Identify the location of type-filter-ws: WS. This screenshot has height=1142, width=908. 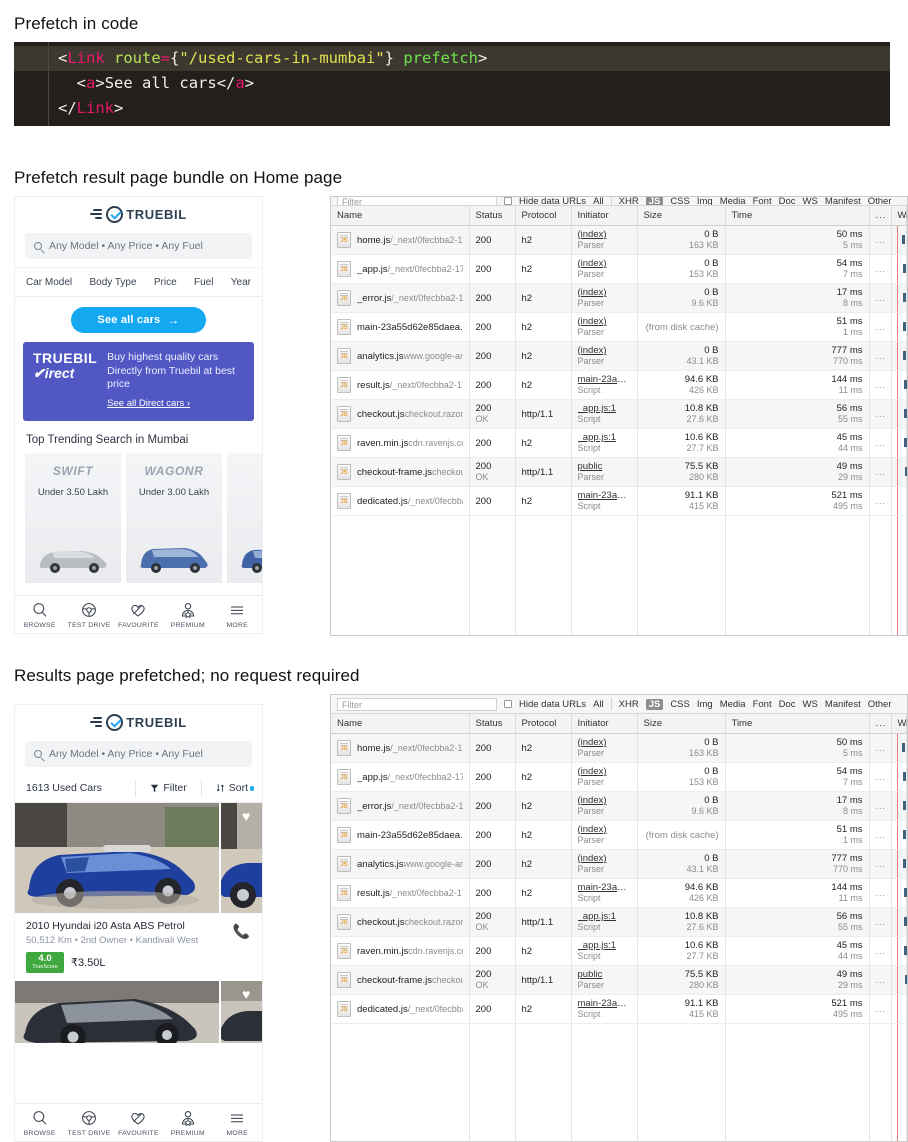
(810, 201).